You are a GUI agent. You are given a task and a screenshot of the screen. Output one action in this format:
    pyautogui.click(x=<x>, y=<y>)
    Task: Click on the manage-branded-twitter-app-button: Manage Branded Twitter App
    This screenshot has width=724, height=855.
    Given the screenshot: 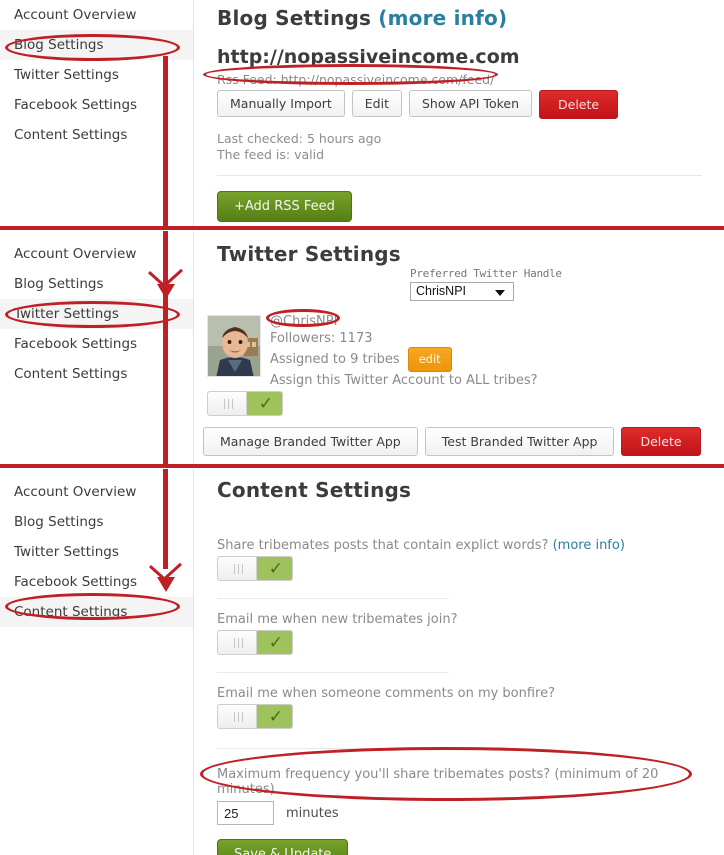 What is the action you would take?
    pyautogui.click(x=310, y=441)
    